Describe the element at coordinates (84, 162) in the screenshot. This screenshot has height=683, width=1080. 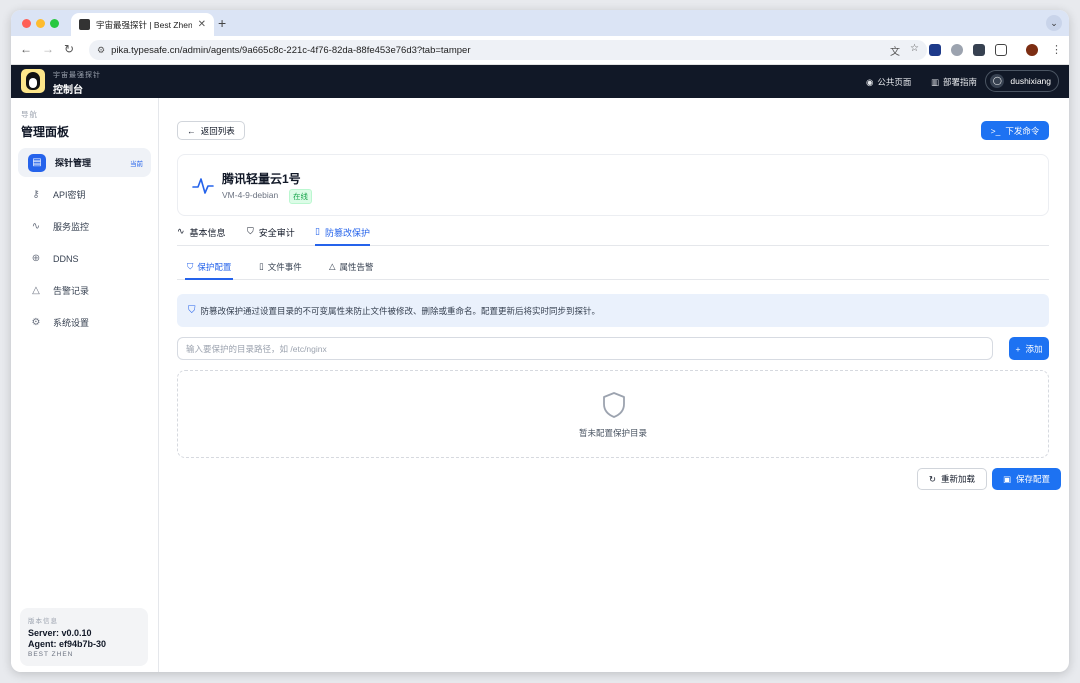
I see `sidebar-item-agents: ▤ 探针管理 当前` at that location.